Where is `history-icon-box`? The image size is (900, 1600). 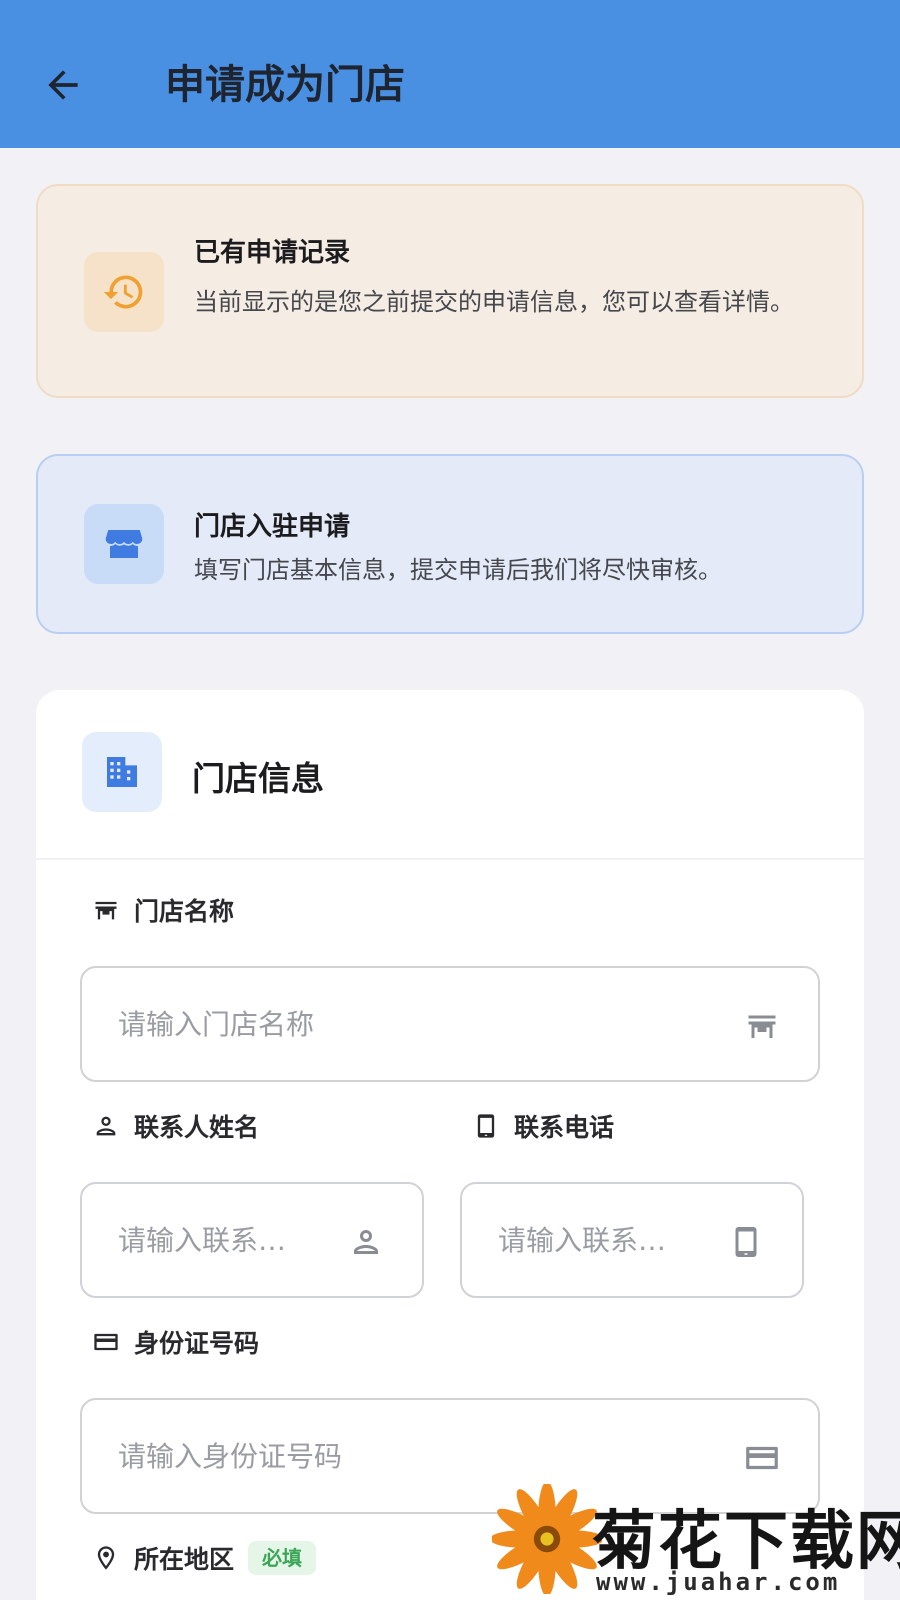
history-icon-box is located at coordinates (124, 292).